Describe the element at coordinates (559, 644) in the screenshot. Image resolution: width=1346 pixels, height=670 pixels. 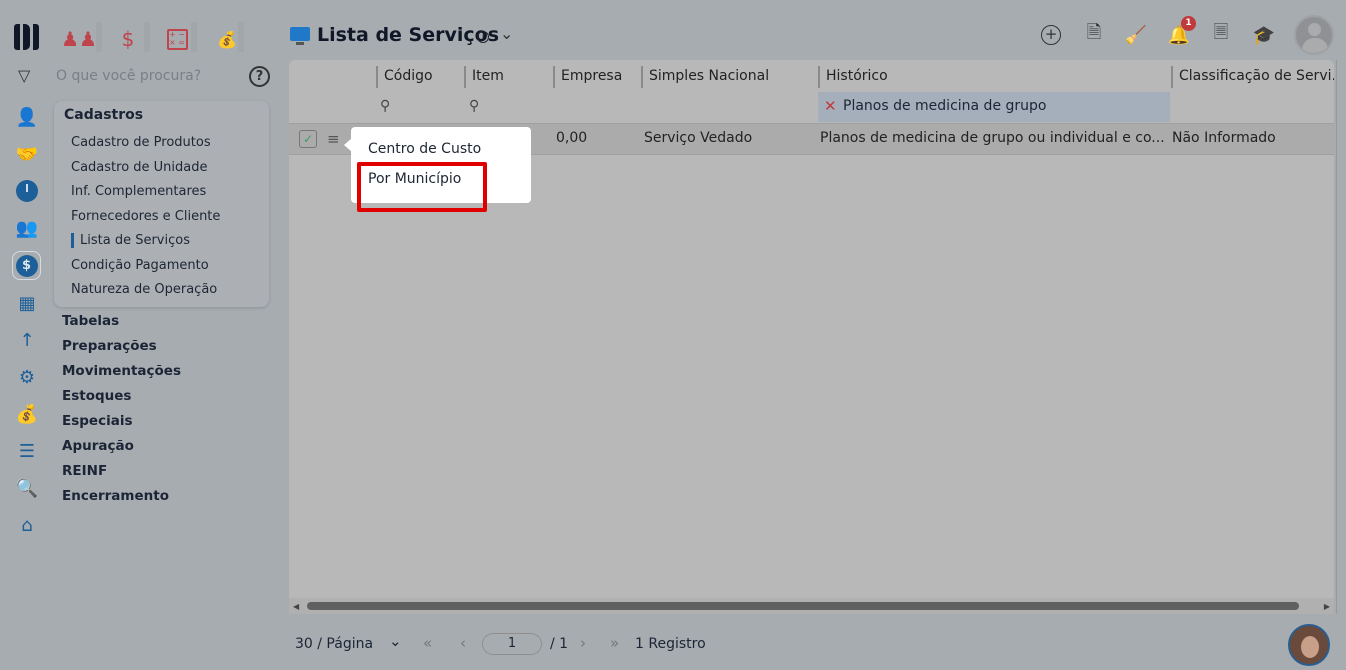
I see `total-pages: / 1` at that location.